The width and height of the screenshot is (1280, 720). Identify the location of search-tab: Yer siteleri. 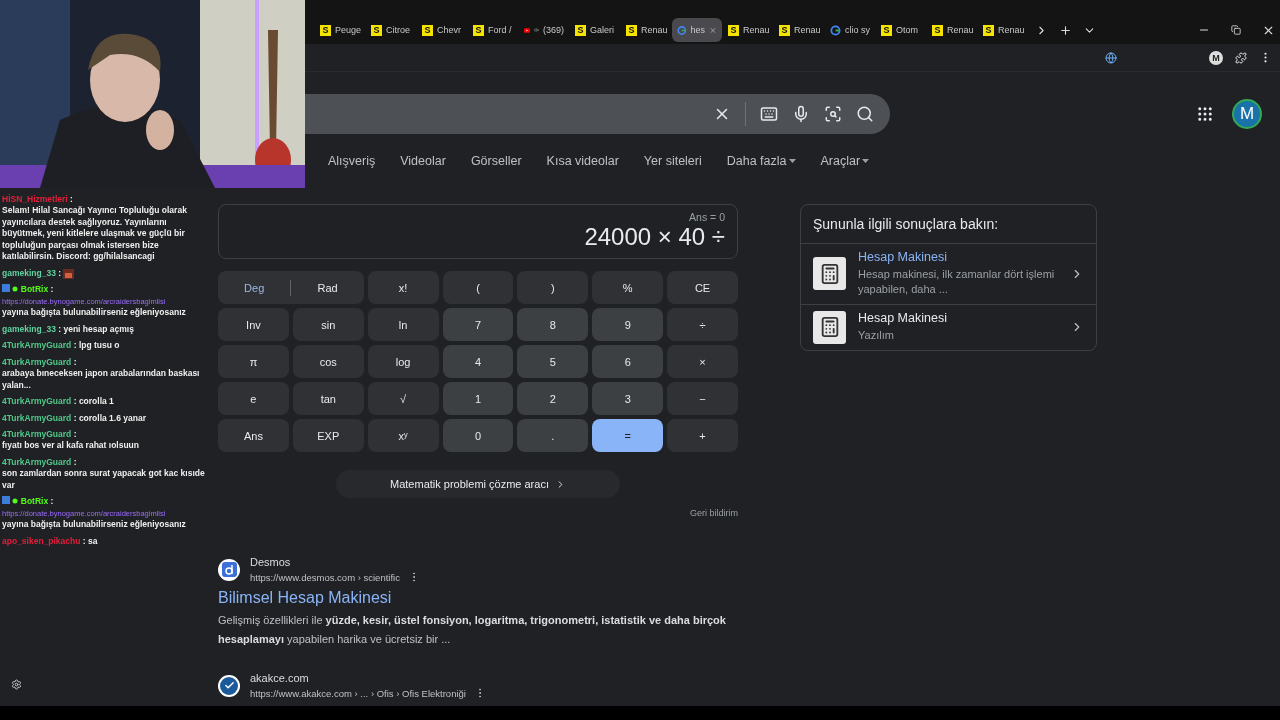
(672, 161).